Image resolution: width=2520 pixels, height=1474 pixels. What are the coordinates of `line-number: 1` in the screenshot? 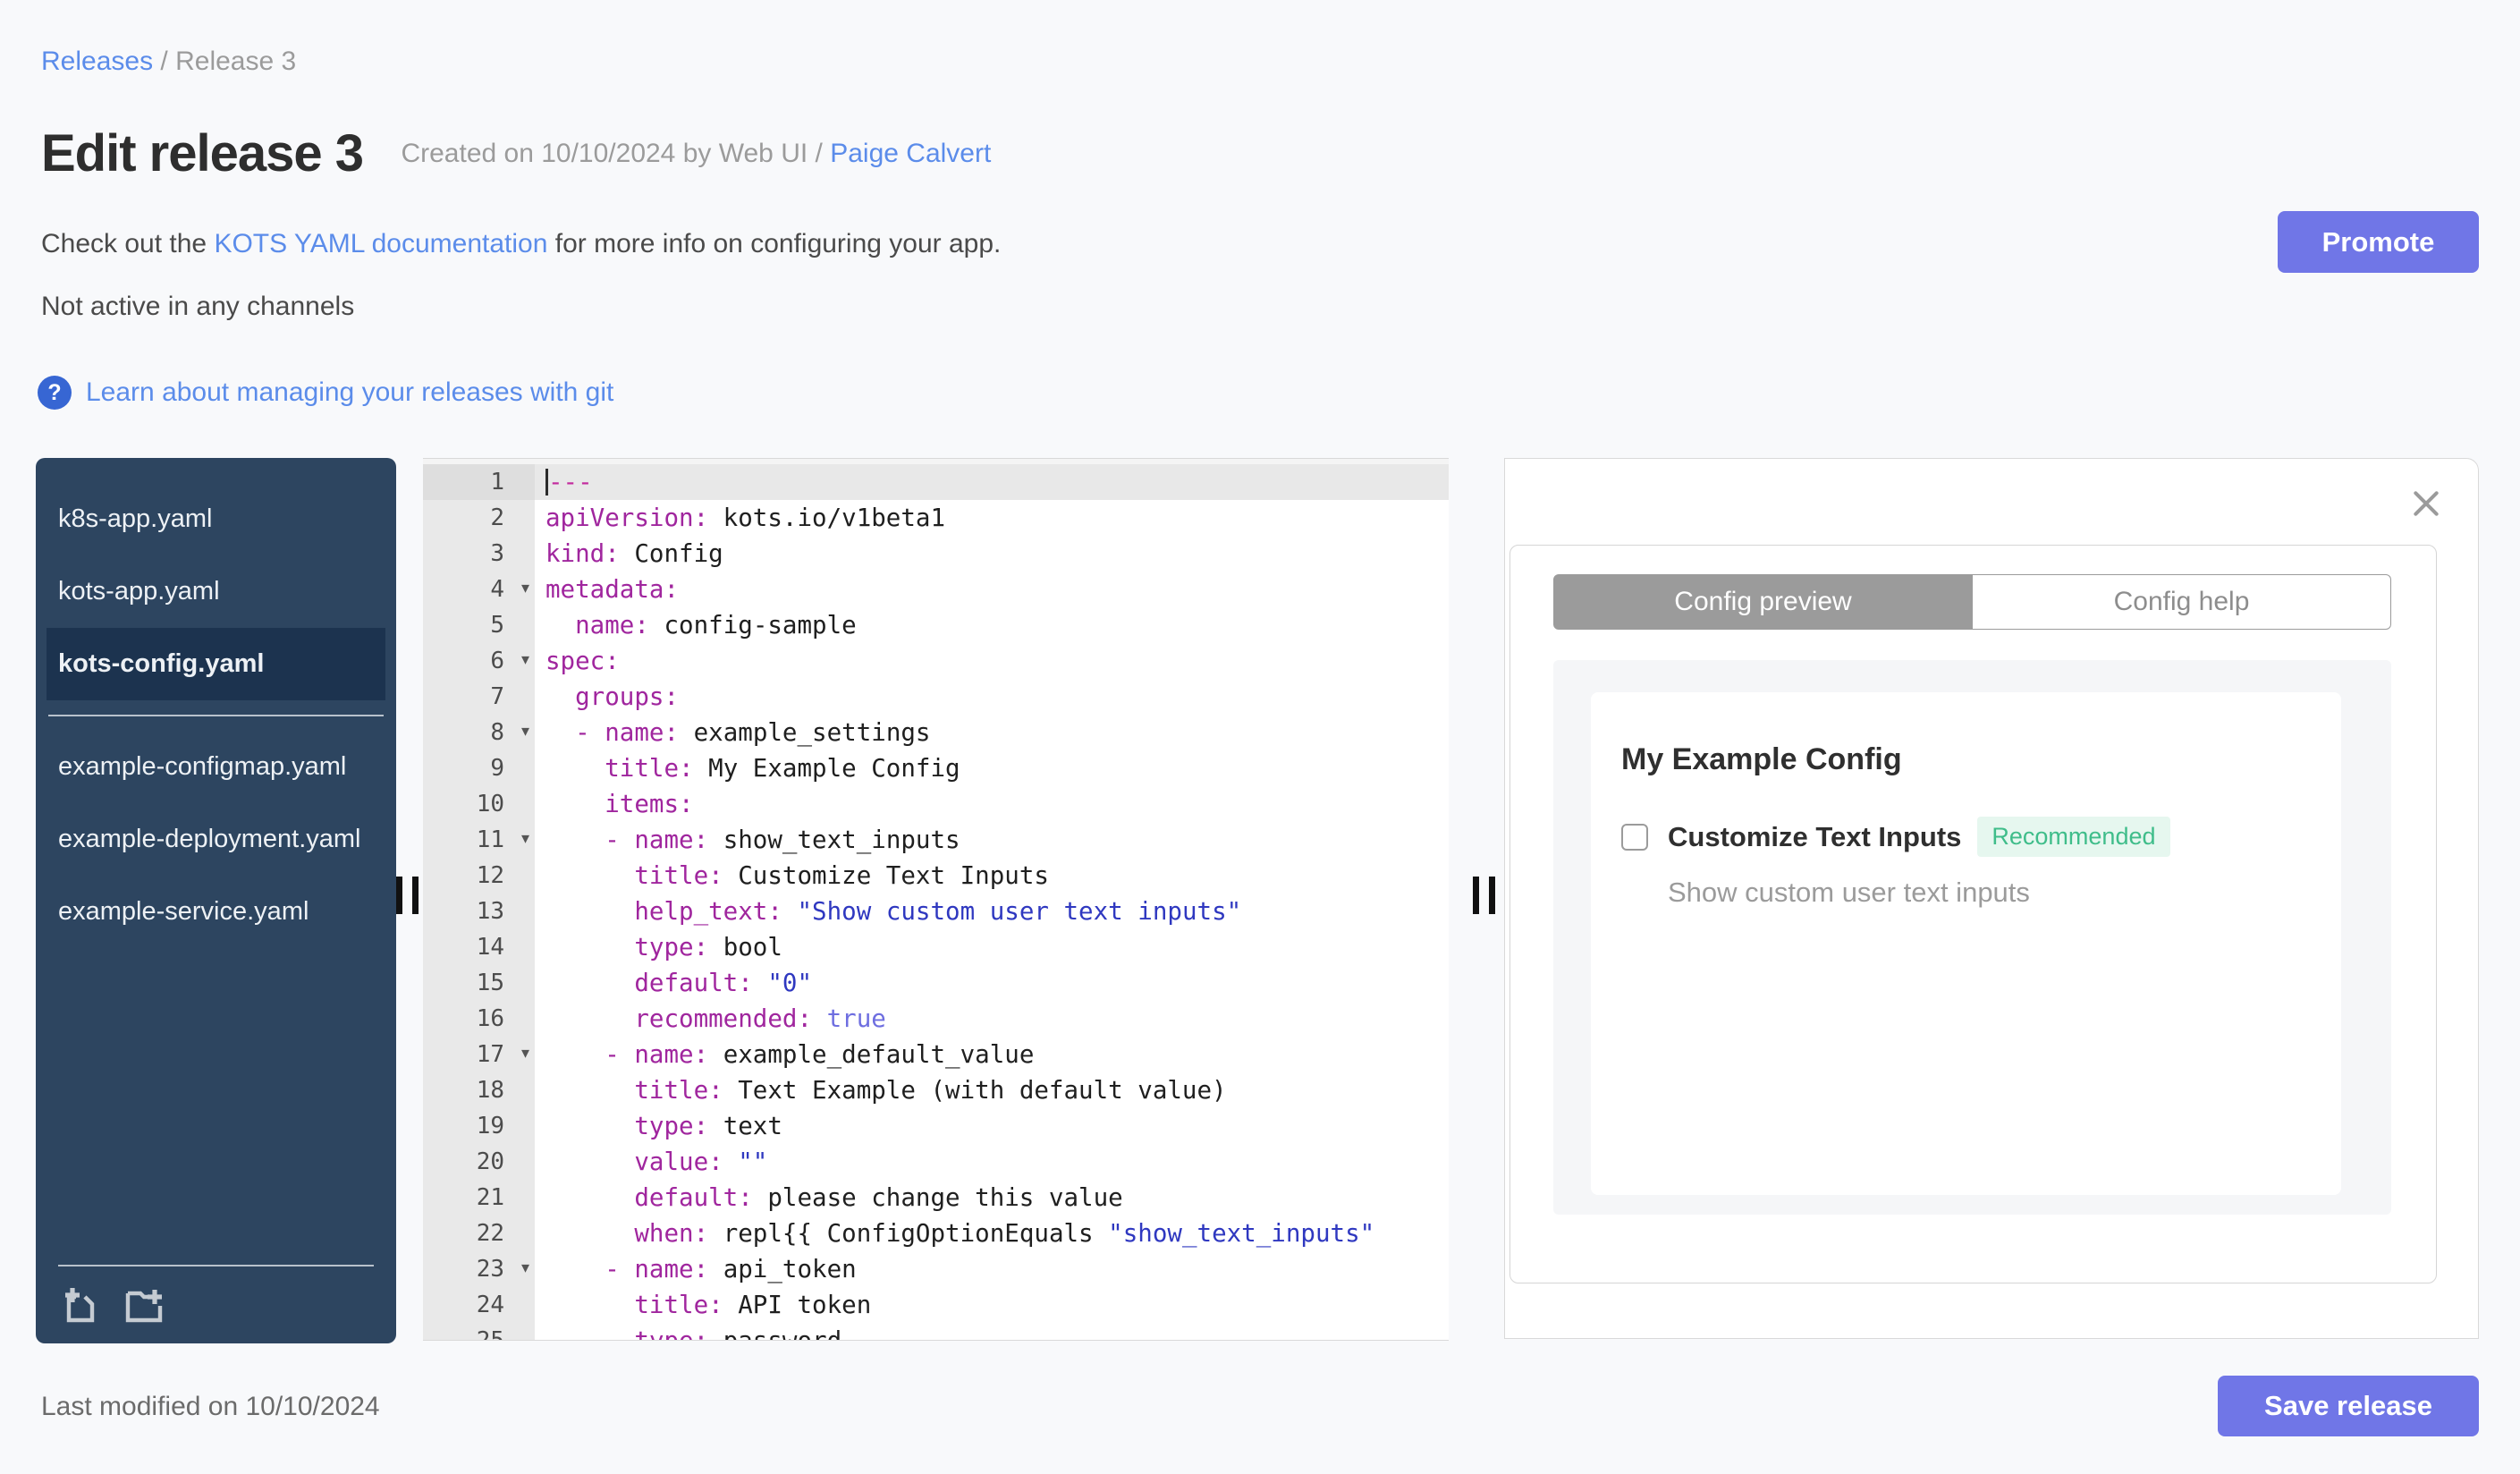 It's located at (479, 482).